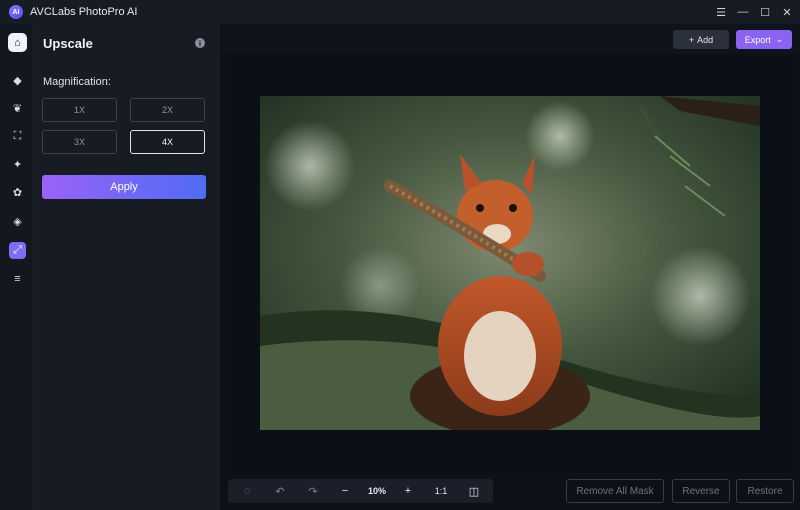 Image resolution: width=800 pixels, height=510 pixels. I want to click on crop-icon: ⛶, so click(17, 136).